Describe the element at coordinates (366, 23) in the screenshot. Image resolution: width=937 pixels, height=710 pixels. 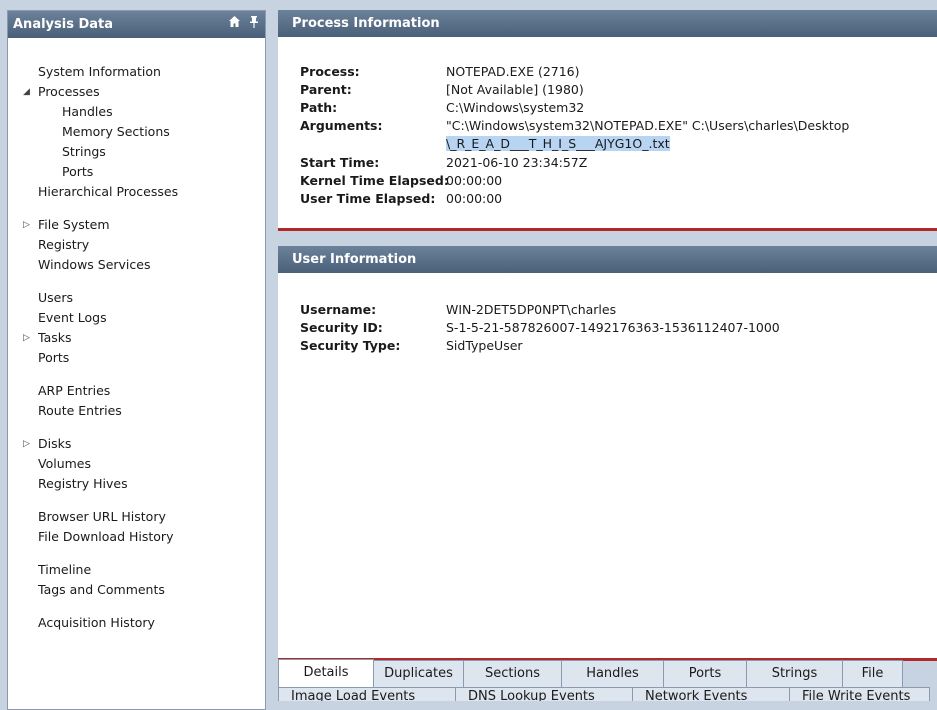
I see `process-info-title: Process Information` at that location.